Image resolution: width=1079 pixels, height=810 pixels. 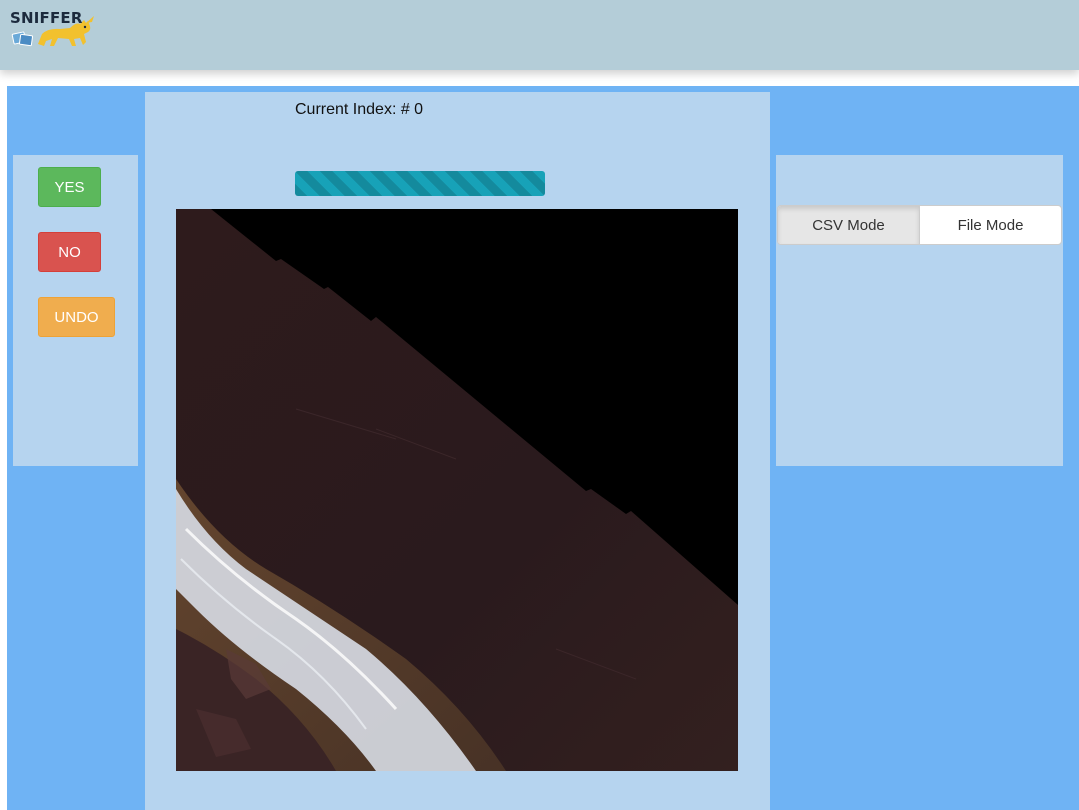 What do you see at coordinates (359, 109) in the screenshot?
I see `current-index-label: Current Index: # 0` at bounding box center [359, 109].